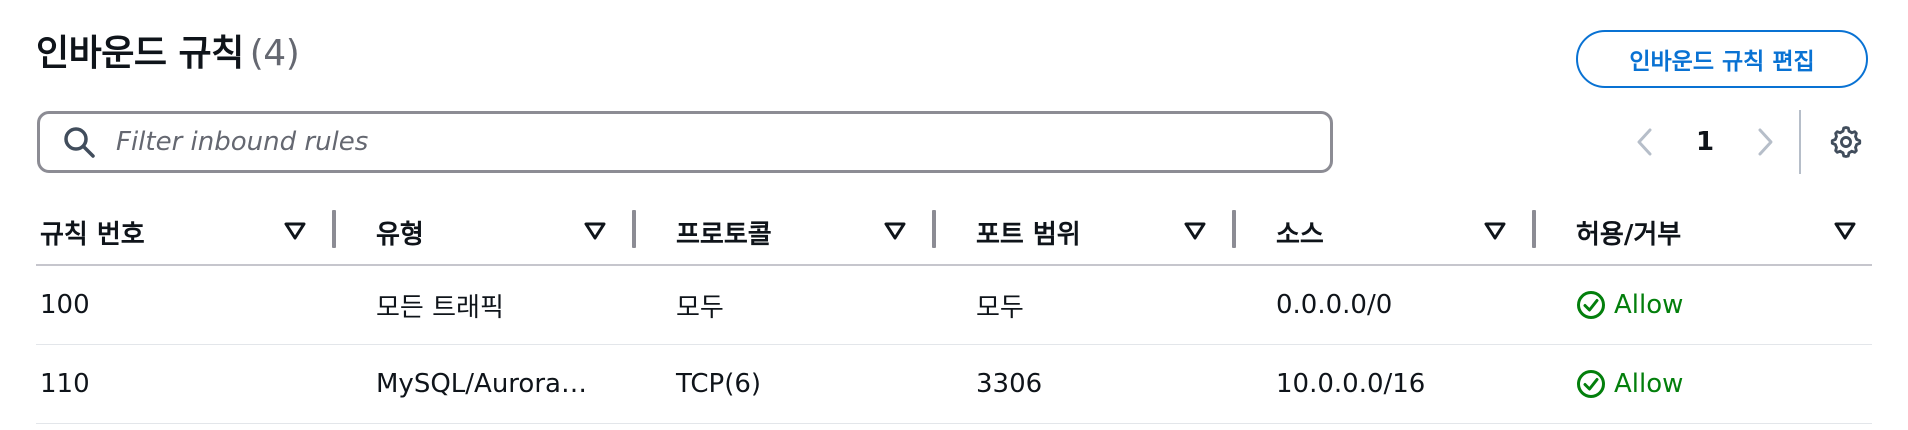 Image resolution: width=1908 pixels, height=430 pixels. I want to click on chevron-right-icon, so click(1765, 142).